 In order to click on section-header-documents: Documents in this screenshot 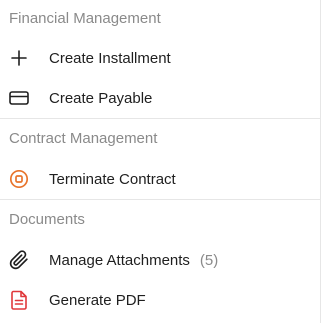, I will do `click(47, 219)`.